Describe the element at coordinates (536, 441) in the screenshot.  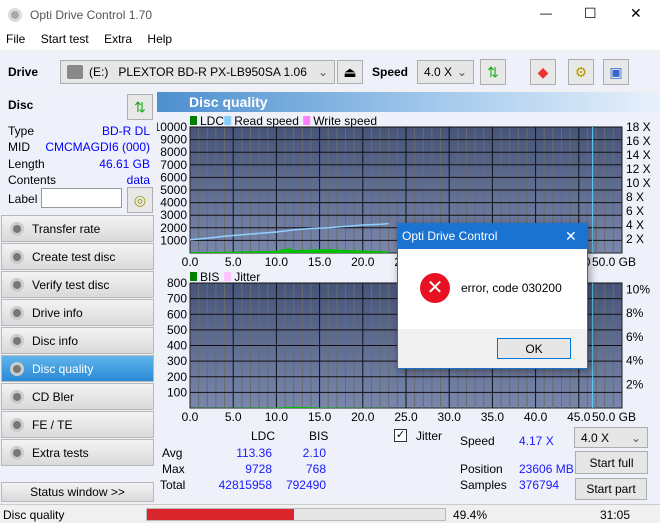
I see `speed-value: 4.17 X` at that location.